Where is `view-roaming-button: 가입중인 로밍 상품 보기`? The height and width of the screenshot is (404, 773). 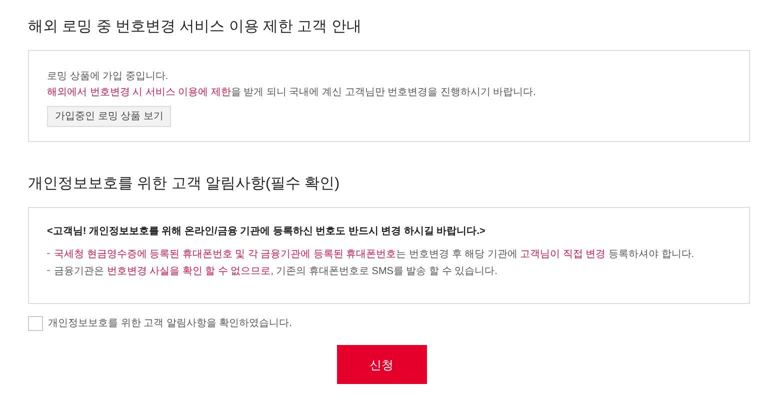
view-roaming-button: 가입중인 로밍 상품 보기 is located at coordinates (109, 116).